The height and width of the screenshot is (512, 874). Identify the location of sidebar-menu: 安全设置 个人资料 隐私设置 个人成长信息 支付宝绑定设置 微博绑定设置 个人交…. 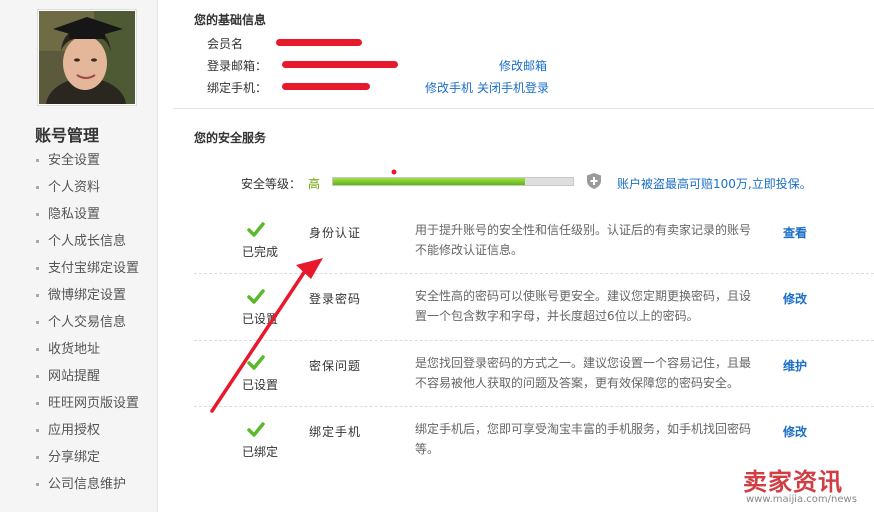
(87, 325).